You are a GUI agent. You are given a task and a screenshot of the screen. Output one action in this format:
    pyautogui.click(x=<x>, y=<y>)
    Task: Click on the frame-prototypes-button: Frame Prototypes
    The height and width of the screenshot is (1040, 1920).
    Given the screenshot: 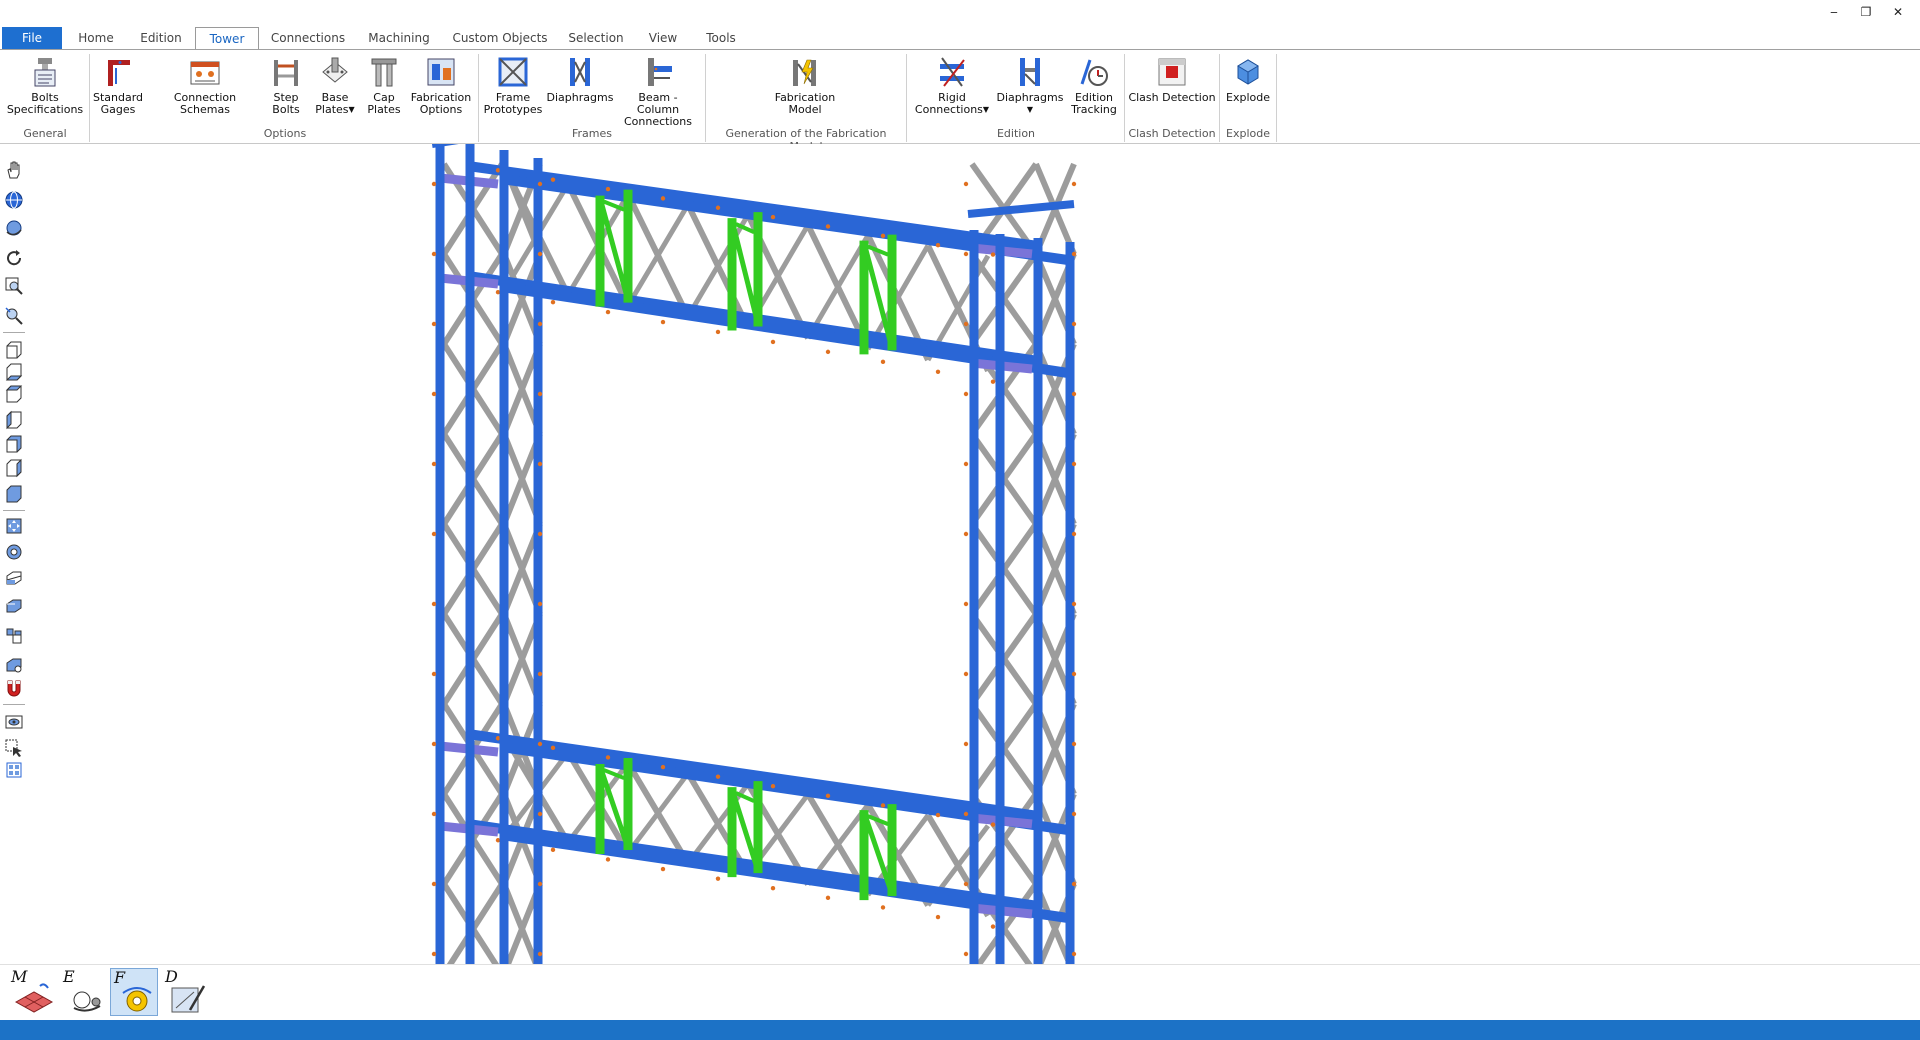 What is the action you would take?
    pyautogui.click(x=513, y=86)
    